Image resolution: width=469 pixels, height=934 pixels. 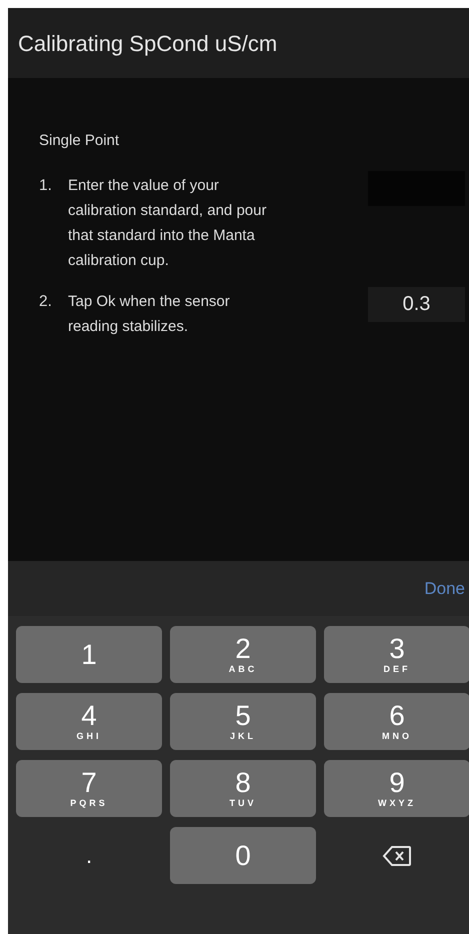 I want to click on keypad-key: 9 WXYZ, so click(x=396, y=788).